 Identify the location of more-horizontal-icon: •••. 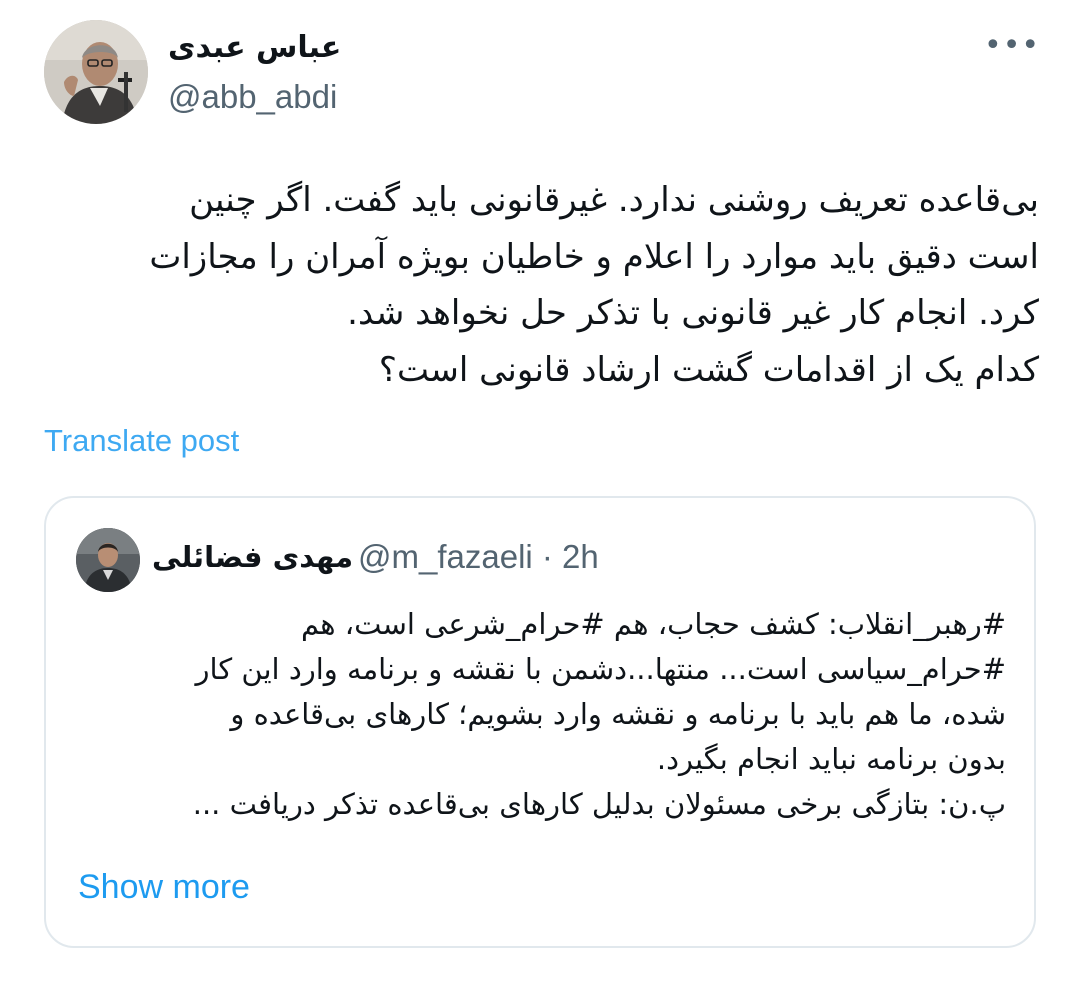
(1012, 45).